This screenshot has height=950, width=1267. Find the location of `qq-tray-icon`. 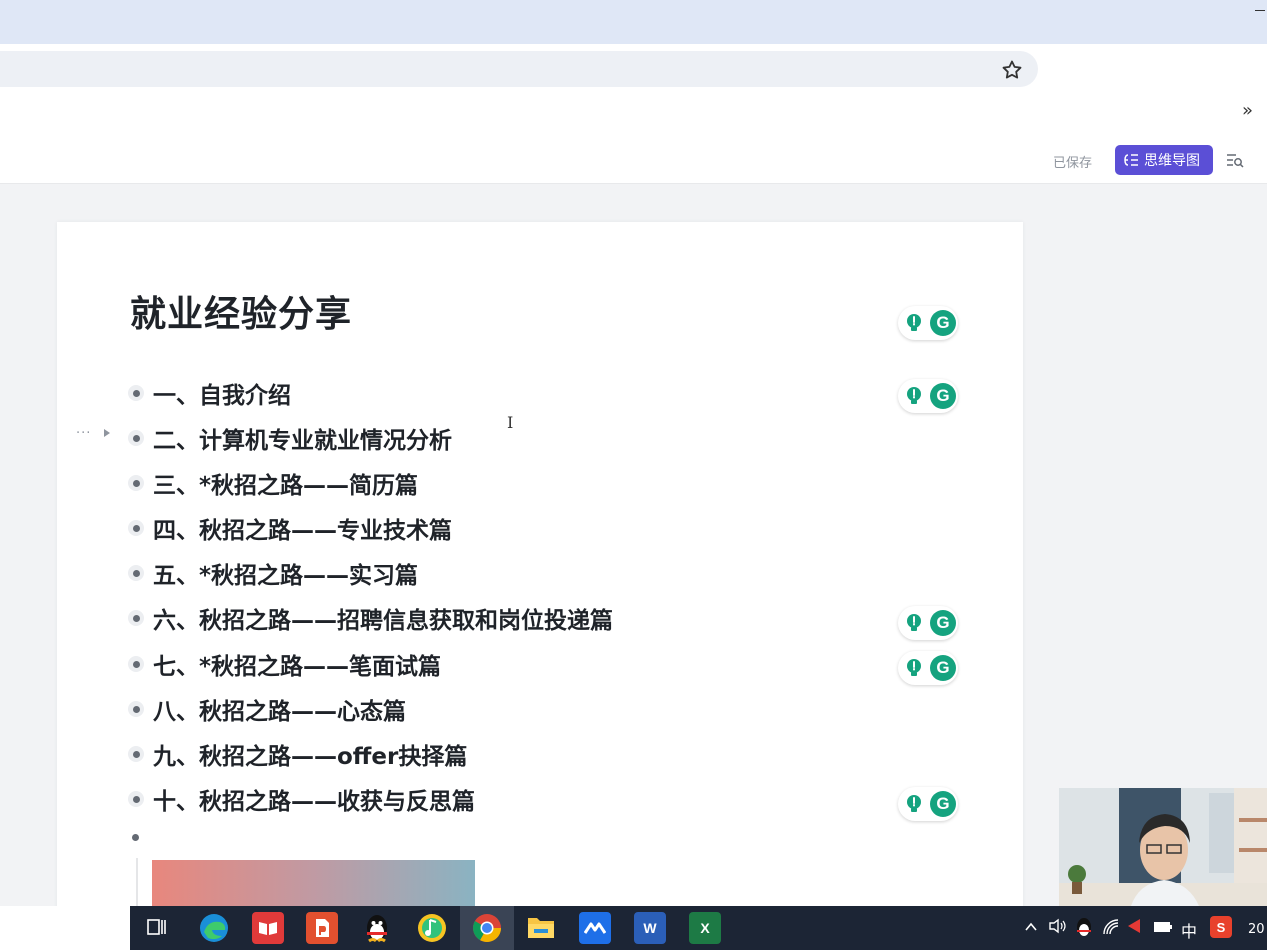

qq-tray-icon is located at coordinates (1084, 927).